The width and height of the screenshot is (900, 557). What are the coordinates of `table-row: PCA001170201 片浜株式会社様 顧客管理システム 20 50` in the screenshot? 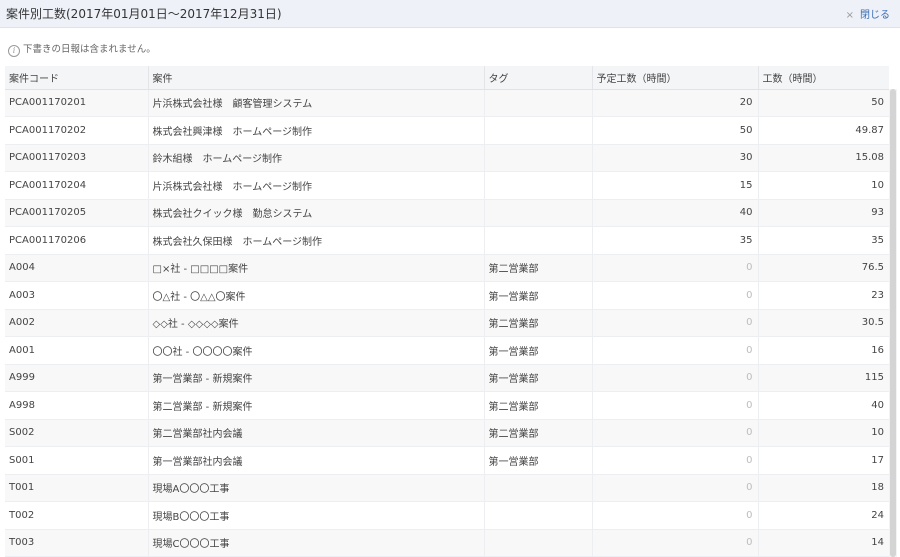 It's located at (447, 103).